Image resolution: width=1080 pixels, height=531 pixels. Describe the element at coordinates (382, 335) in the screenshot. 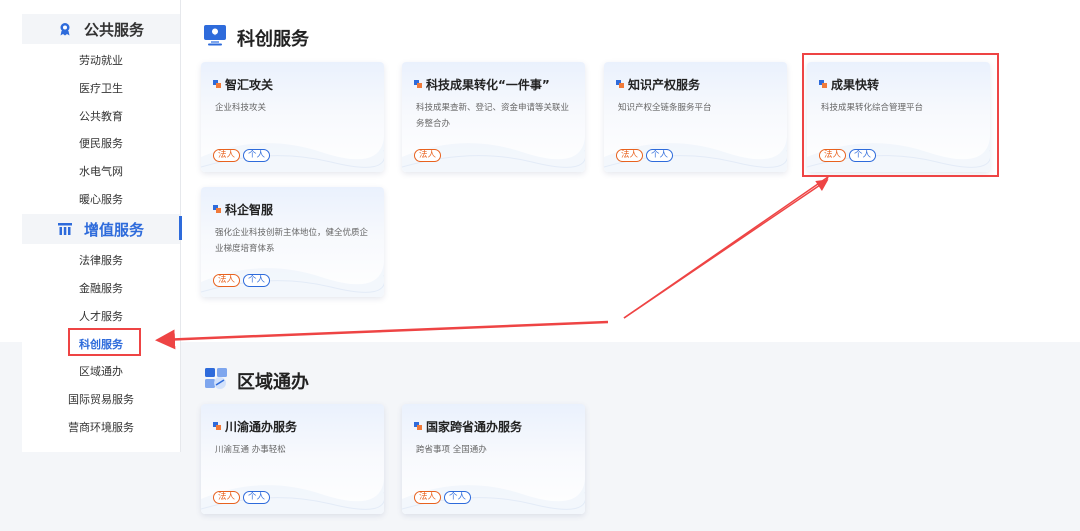

I see `arrow-to-sidebar` at that location.